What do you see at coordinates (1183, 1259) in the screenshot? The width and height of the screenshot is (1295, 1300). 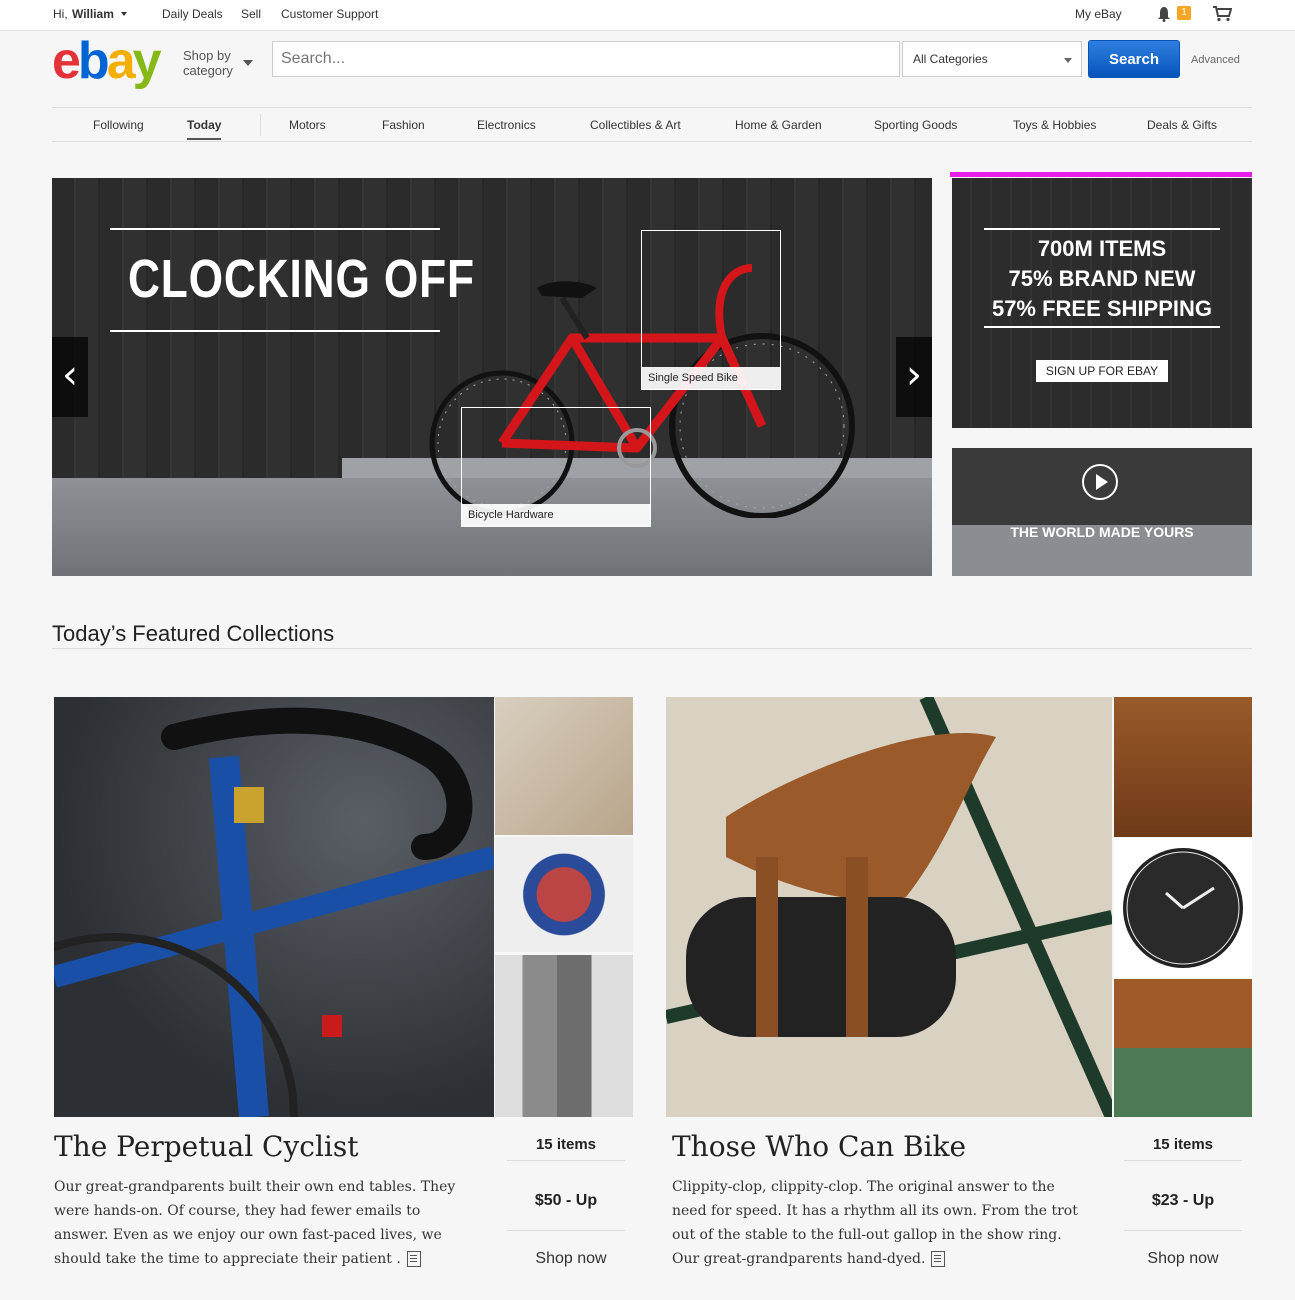 I see `collection-2-shop-now-link: Shop now` at bounding box center [1183, 1259].